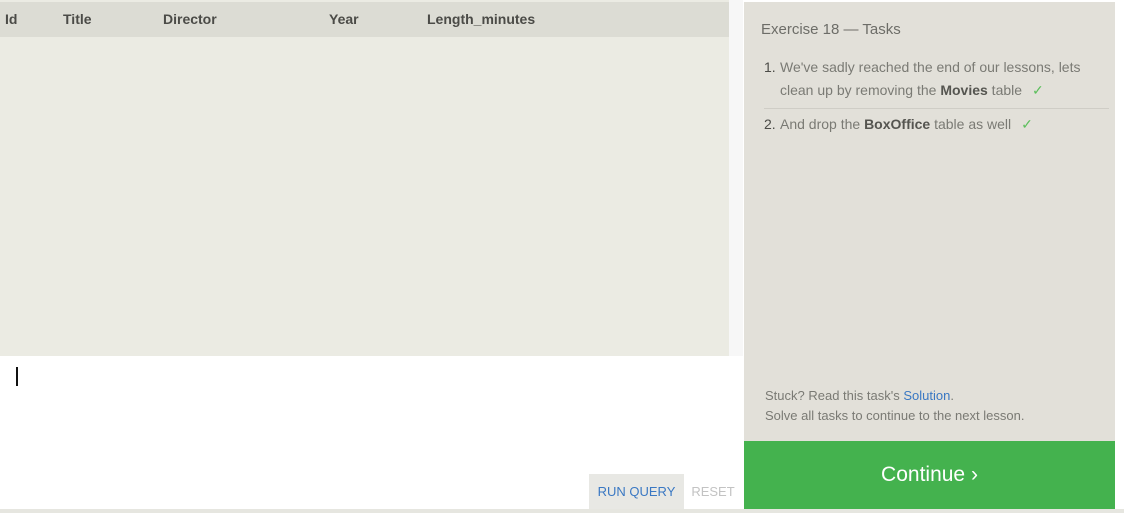  I want to click on tasks-title: Exercise 18 — Tasks, so click(831, 29).